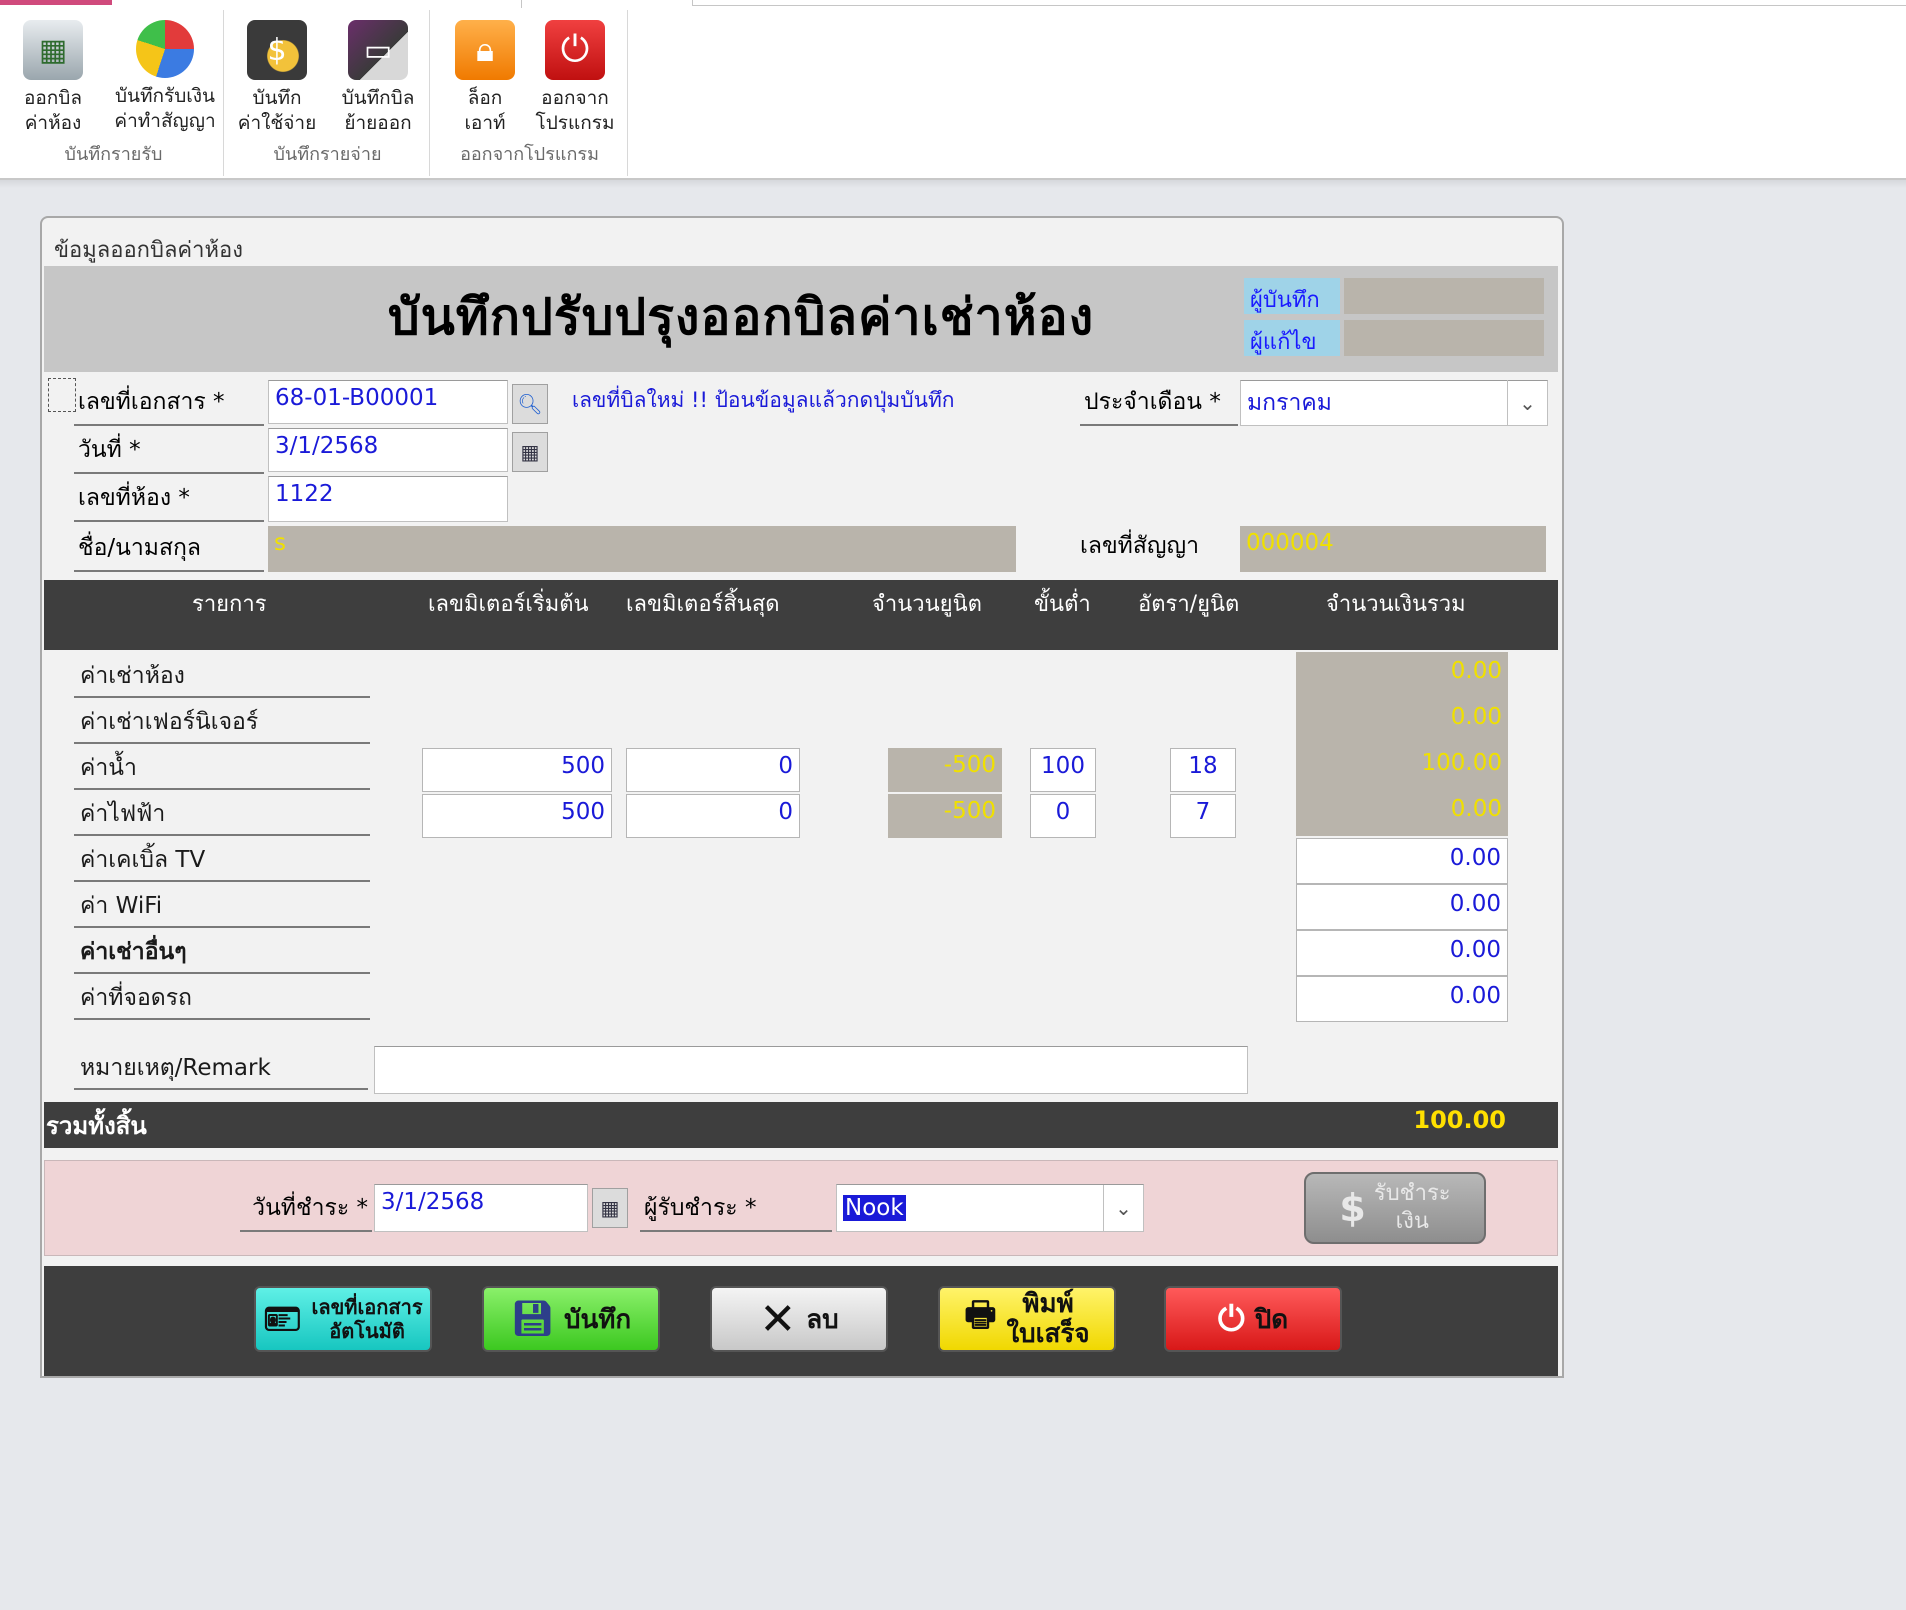 The image size is (1906, 1610). I want to click on remark-label: หมายเหตุ/Remark, so click(221, 1069).